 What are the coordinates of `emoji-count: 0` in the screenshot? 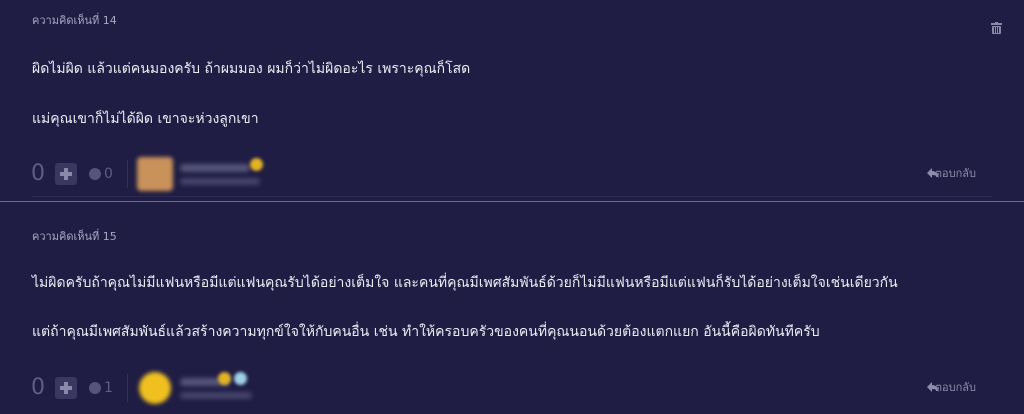 It's located at (108, 174).